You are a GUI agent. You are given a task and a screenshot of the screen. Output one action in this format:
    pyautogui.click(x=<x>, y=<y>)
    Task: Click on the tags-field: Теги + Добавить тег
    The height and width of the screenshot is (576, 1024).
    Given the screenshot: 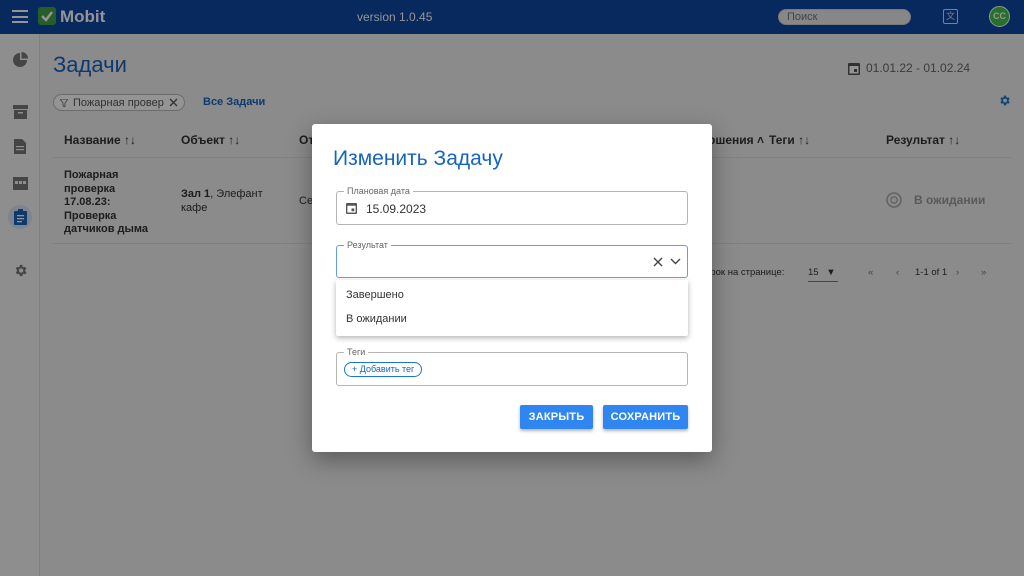 What is the action you would take?
    pyautogui.click(x=512, y=366)
    